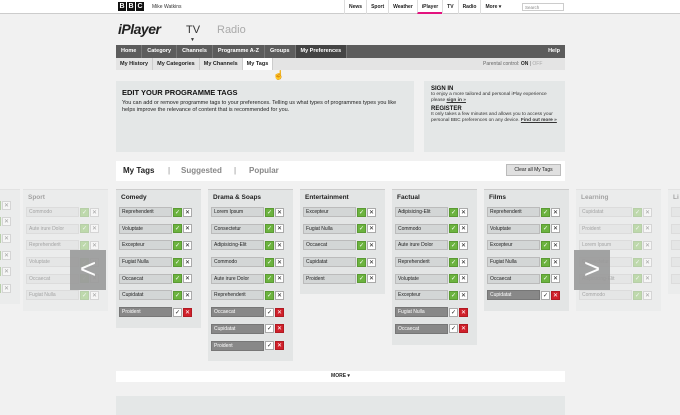 The image size is (680, 415). What do you see at coordinates (340, 376) in the screenshot?
I see `more-button: MORE ▾` at bounding box center [340, 376].